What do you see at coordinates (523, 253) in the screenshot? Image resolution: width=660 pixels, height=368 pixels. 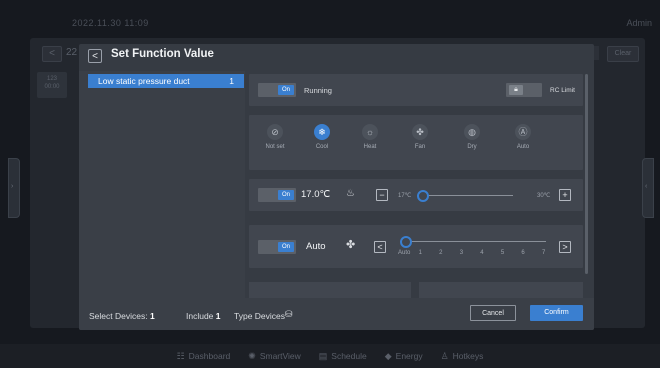 I see `fan-speed-tick: 6` at bounding box center [523, 253].